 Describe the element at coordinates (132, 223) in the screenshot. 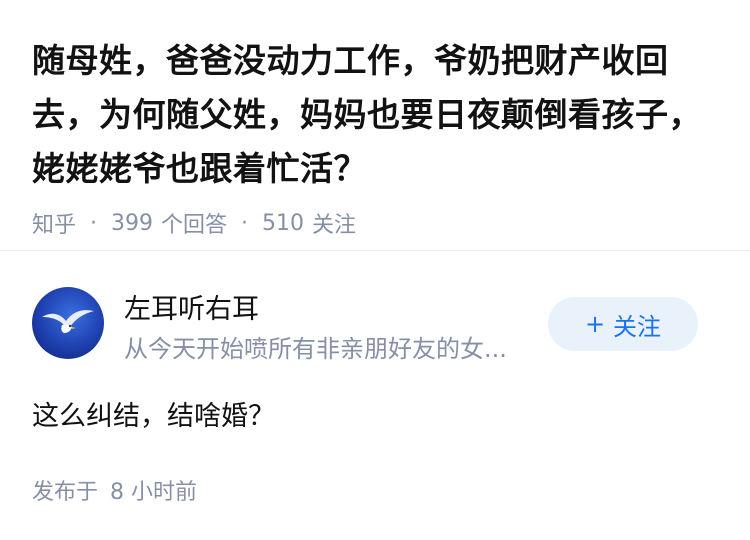

I see `answer-count: 399` at that location.